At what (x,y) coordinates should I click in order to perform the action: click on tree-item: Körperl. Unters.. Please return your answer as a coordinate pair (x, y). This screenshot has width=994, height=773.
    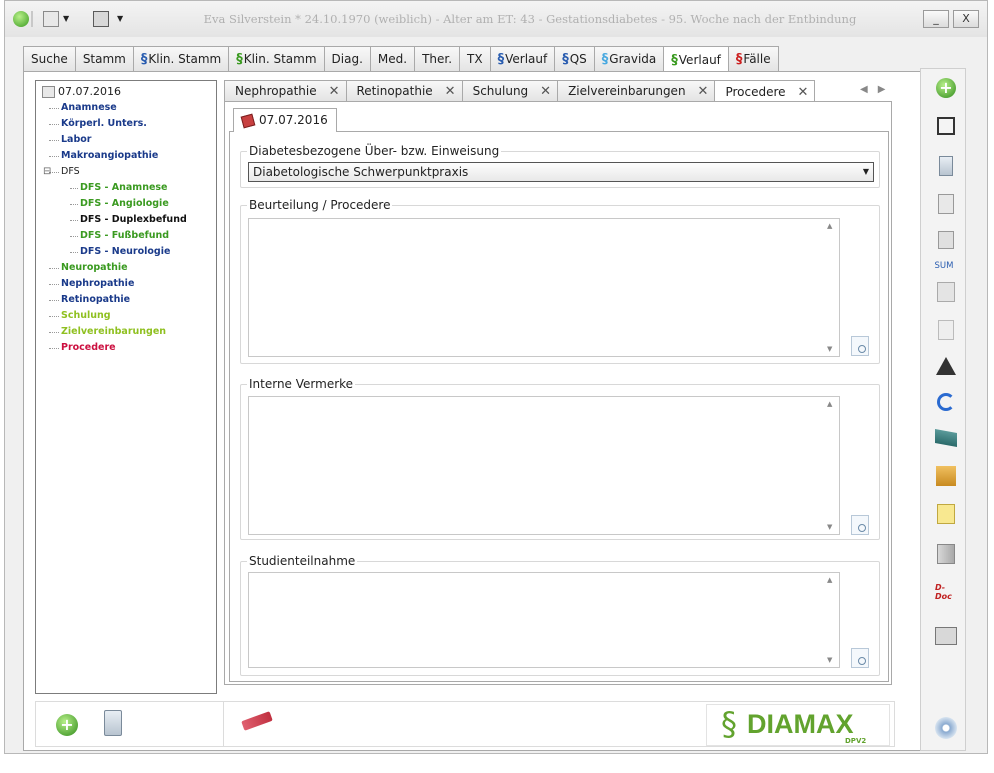
    Looking at the image, I should click on (128, 124).